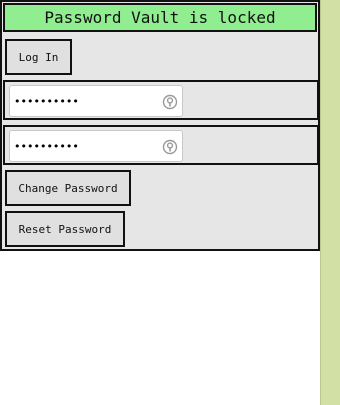  I want to click on reset-password-button: Reset Password, so click(65, 229).